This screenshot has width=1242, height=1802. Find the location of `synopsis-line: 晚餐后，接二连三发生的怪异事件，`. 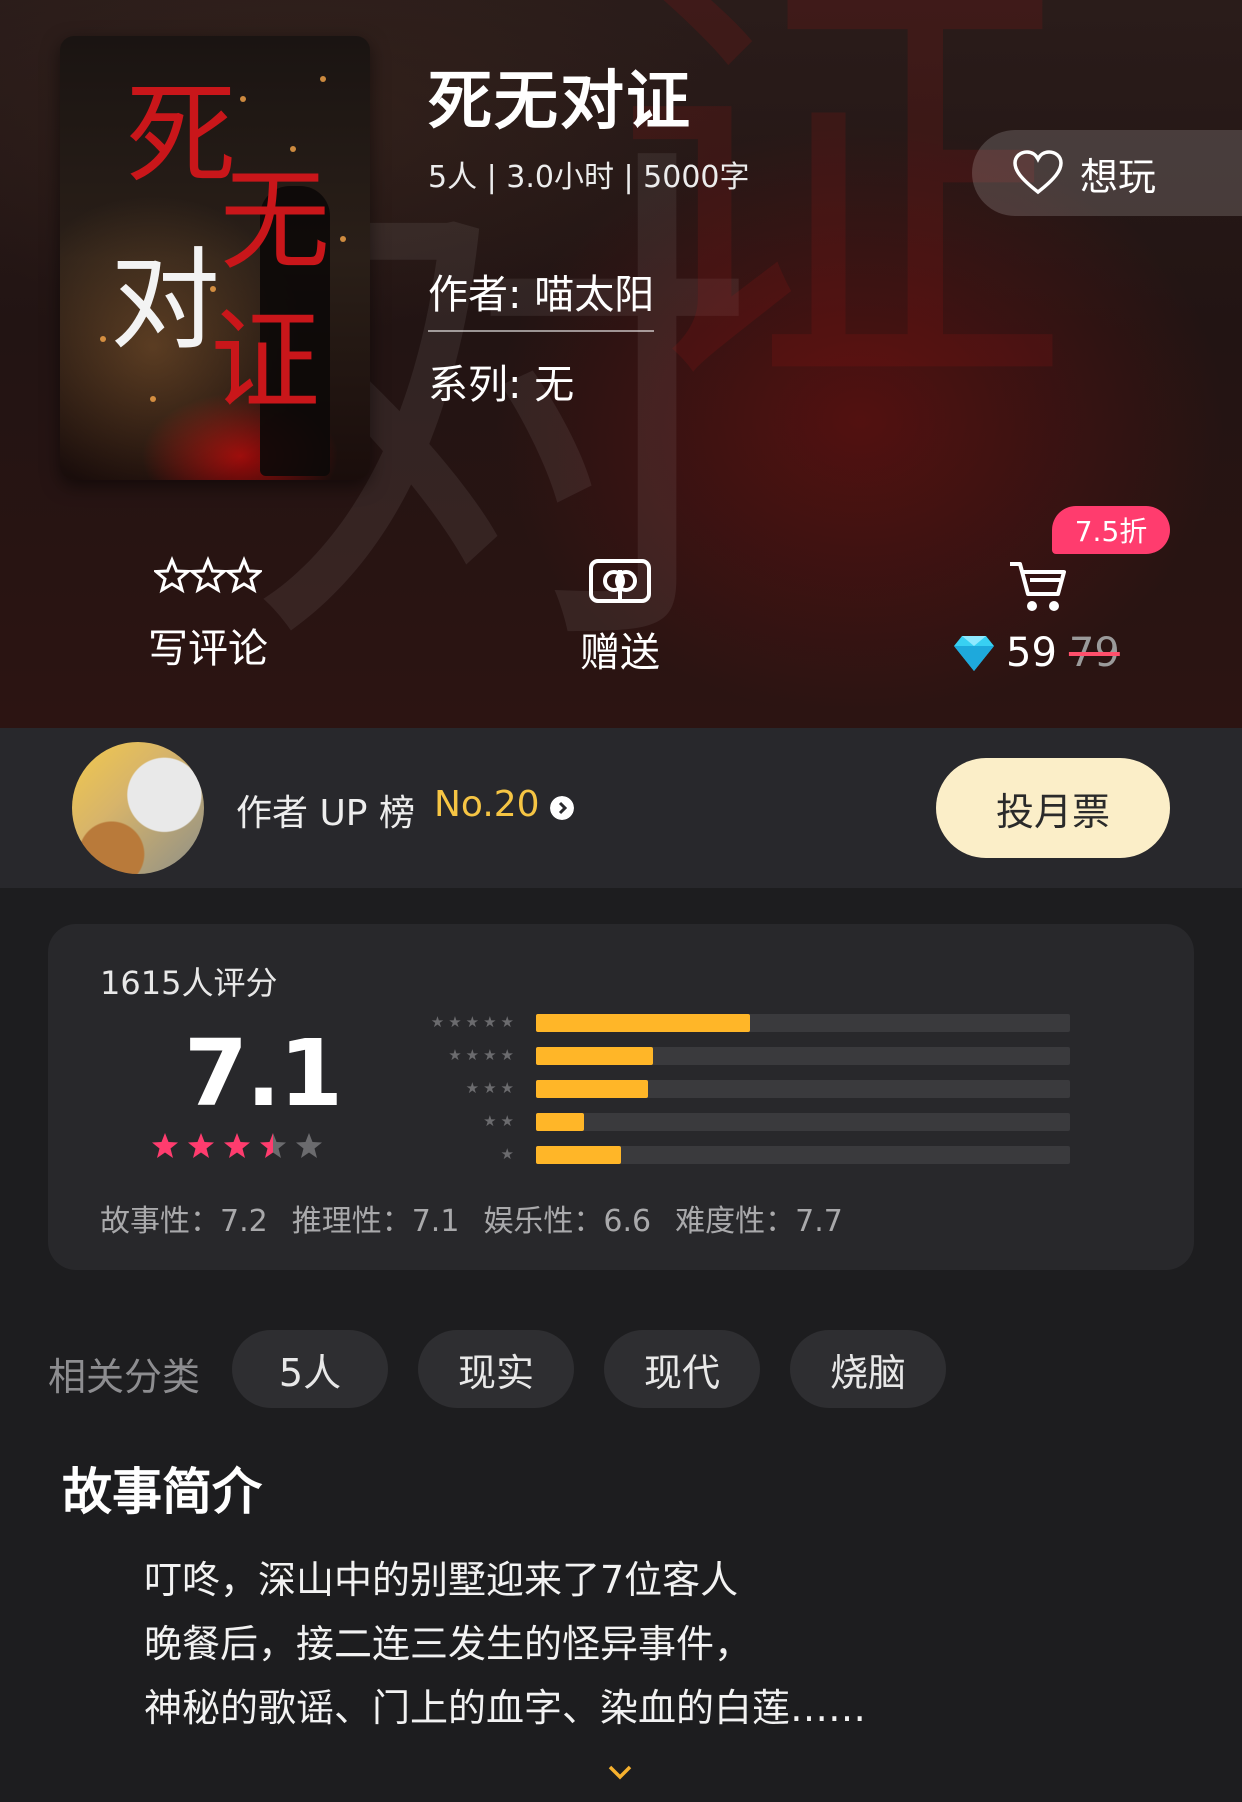

synopsis-line: 晚餐后，接二连三发生的怪异事件， is located at coordinates (448, 1644).